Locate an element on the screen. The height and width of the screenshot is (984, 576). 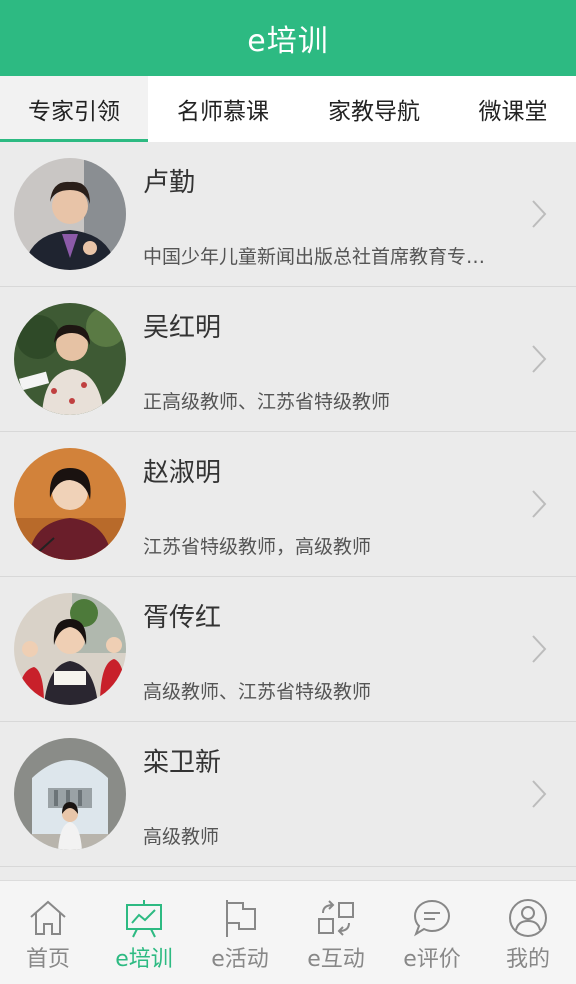
chat-bubble-icon is located at coordinates (432, 918).